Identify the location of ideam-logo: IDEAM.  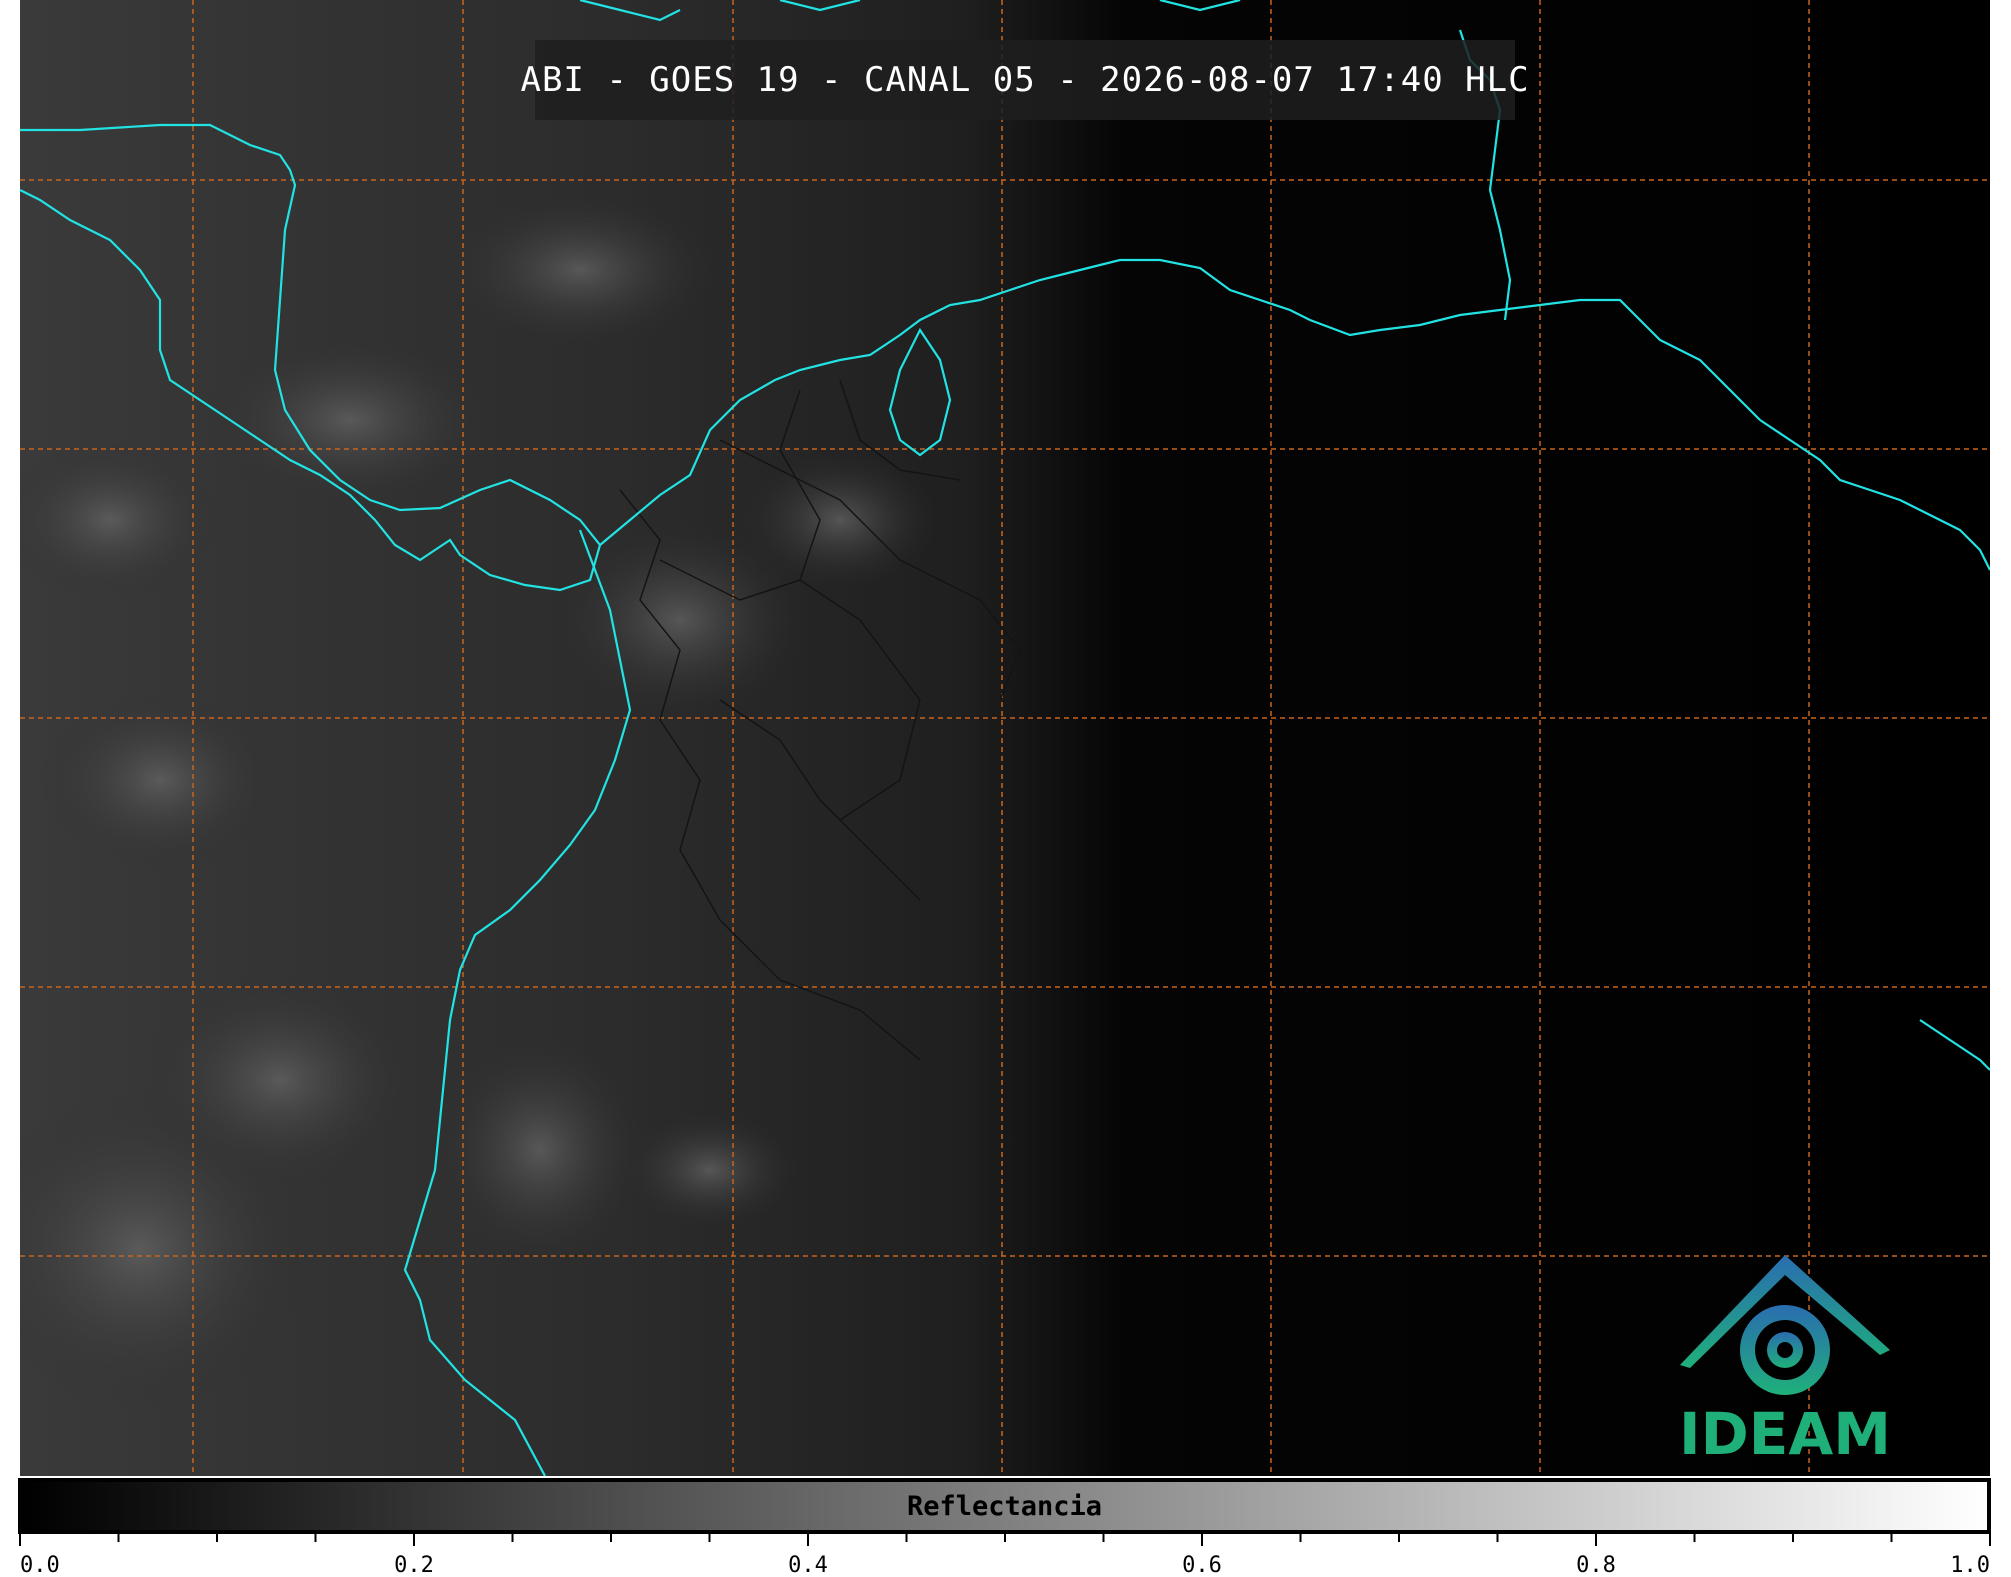
(1785, 1362).